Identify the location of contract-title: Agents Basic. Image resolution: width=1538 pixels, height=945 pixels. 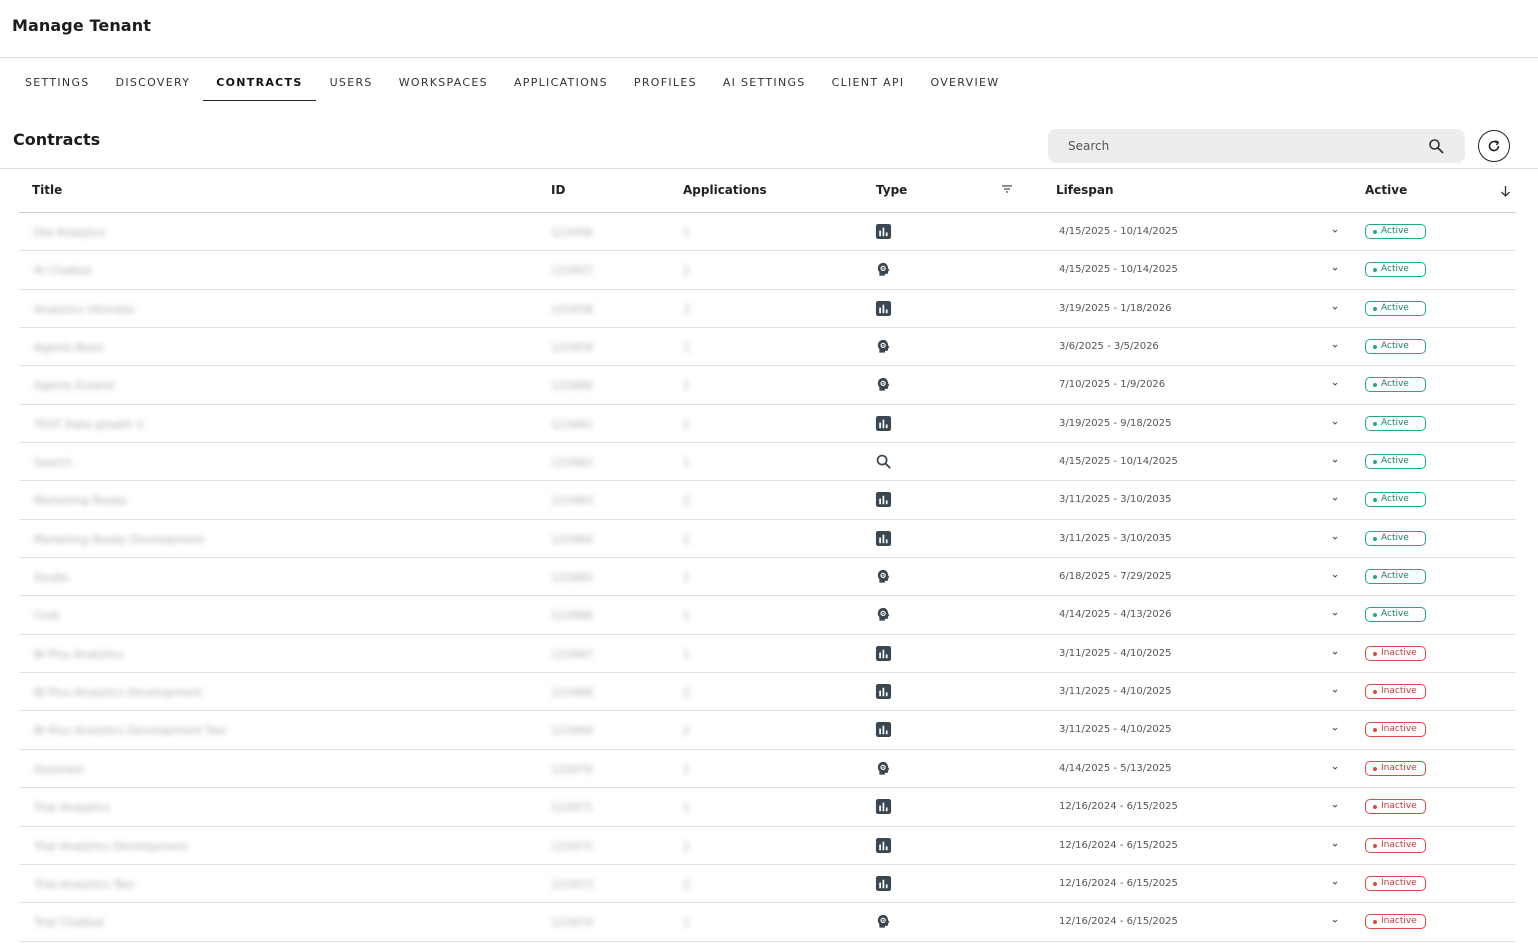
(69, 347).